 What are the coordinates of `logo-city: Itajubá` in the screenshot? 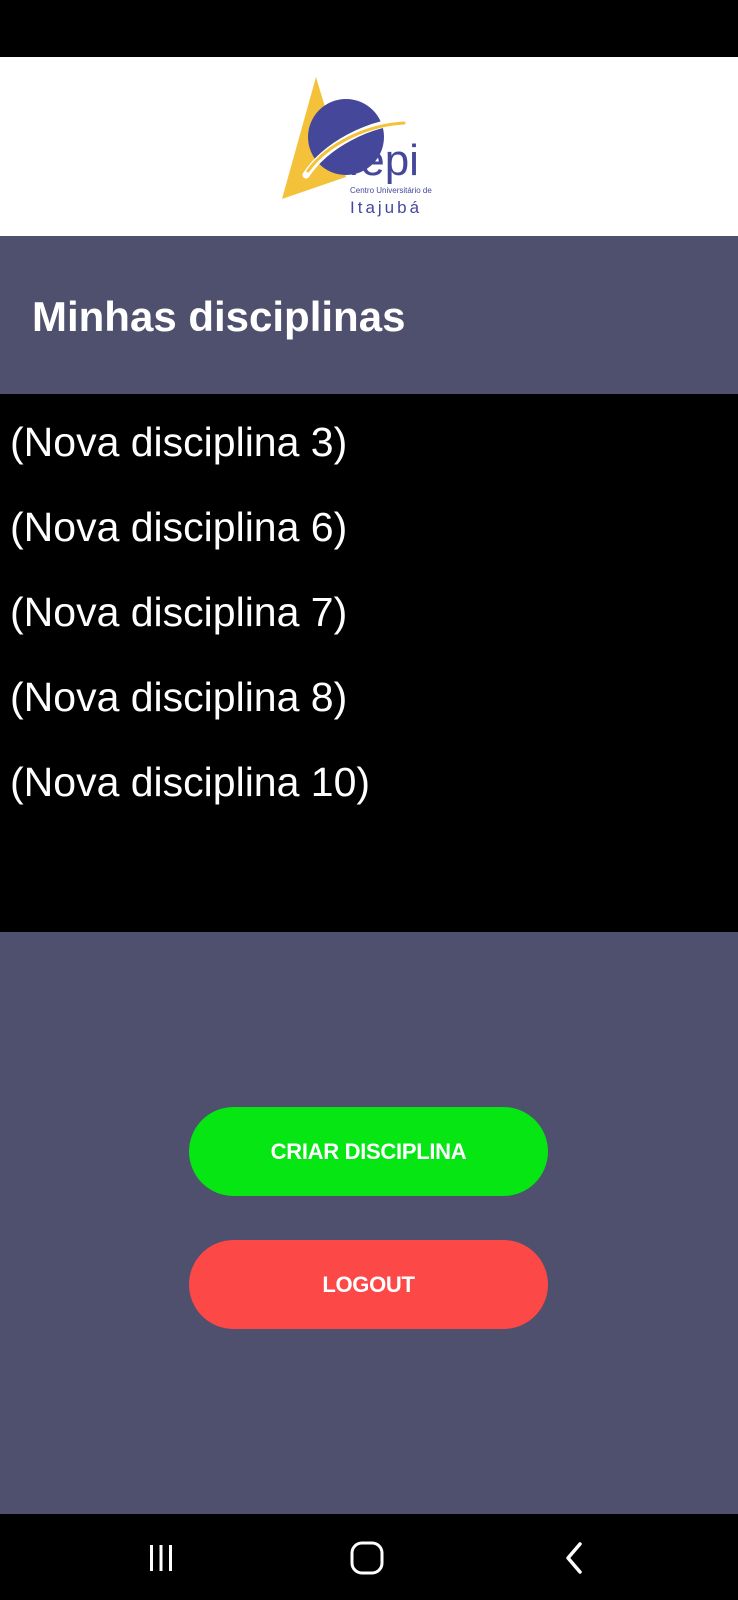 It's located at (386, 207).